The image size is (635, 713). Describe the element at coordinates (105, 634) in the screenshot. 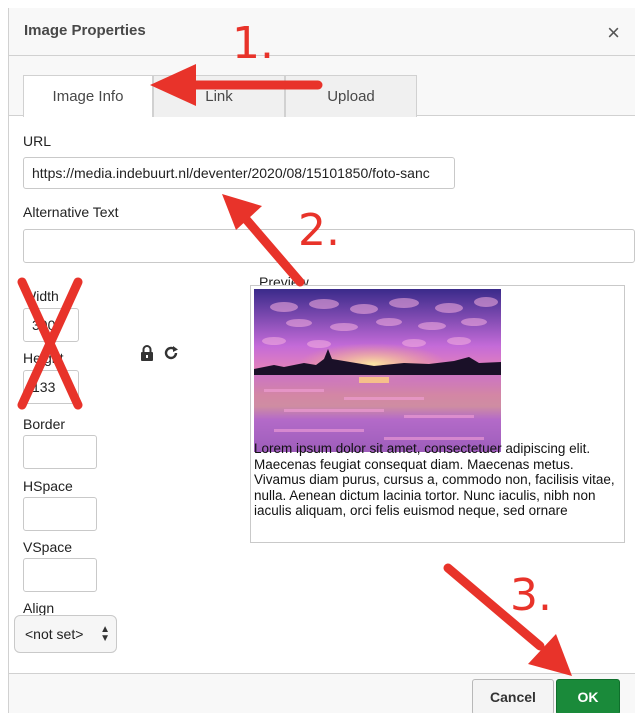

I see `select-arrows-icon: ▲ ▼` at that location.